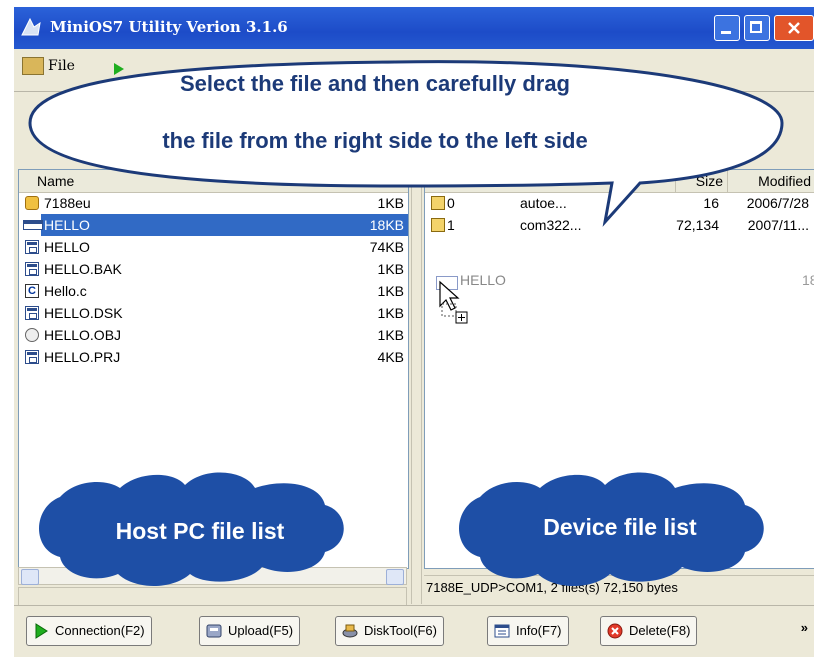 Image resolution: width=814 pixels, height=657 pixels. Describe the element at coordinates (375, 83) in the screenshot. I see `callout-line-1: Select the file and then carefully drag` at that location.